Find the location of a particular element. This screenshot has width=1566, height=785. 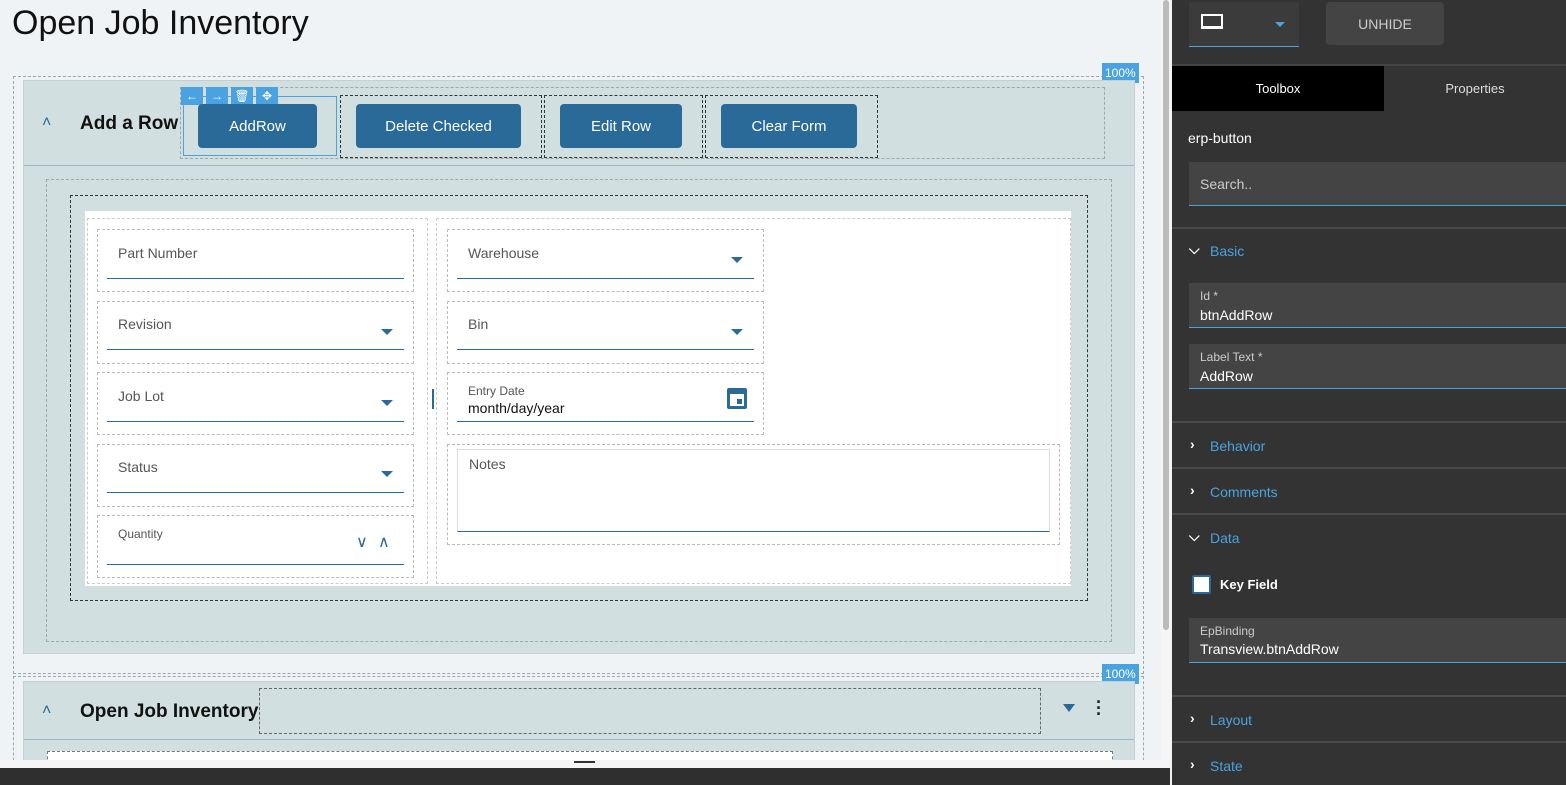

section-basic: Basic is located at coordinates (1227, 251).